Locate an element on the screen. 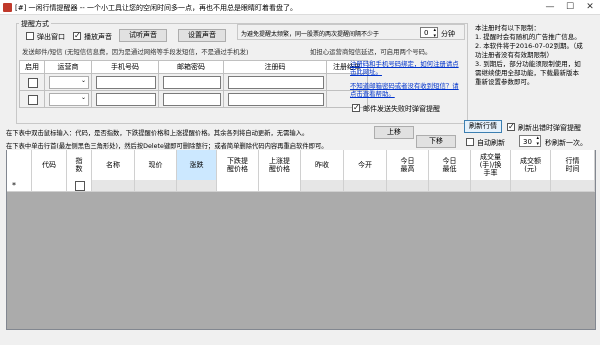 Image resolution: width=600 pixels, height=345 pixels. email-header-regcode: 注册码 is located at coordinates (275, 67).